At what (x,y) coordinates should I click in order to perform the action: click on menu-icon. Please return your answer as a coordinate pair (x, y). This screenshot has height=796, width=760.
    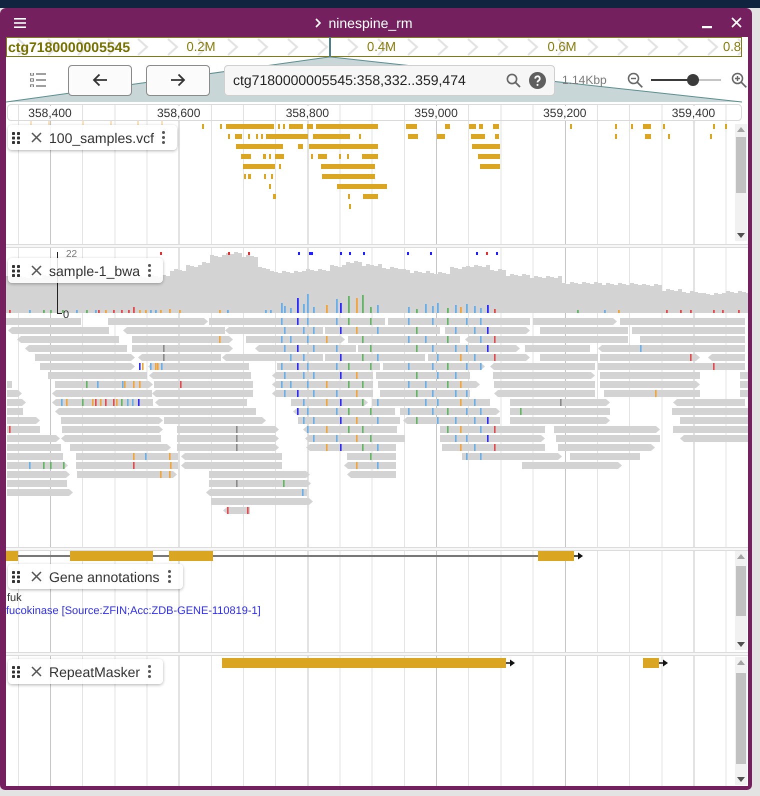
    Looking at the image, I should click on (20, 23).